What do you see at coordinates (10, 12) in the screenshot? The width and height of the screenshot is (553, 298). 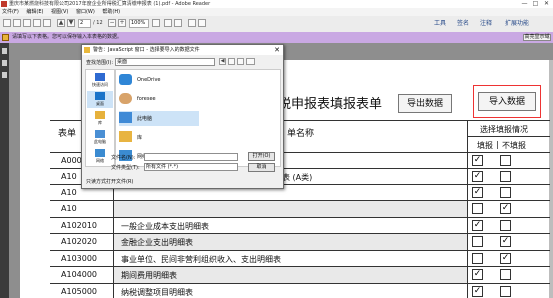 I see `menu-file: 文件(F)` at bounding box center [10, 12].